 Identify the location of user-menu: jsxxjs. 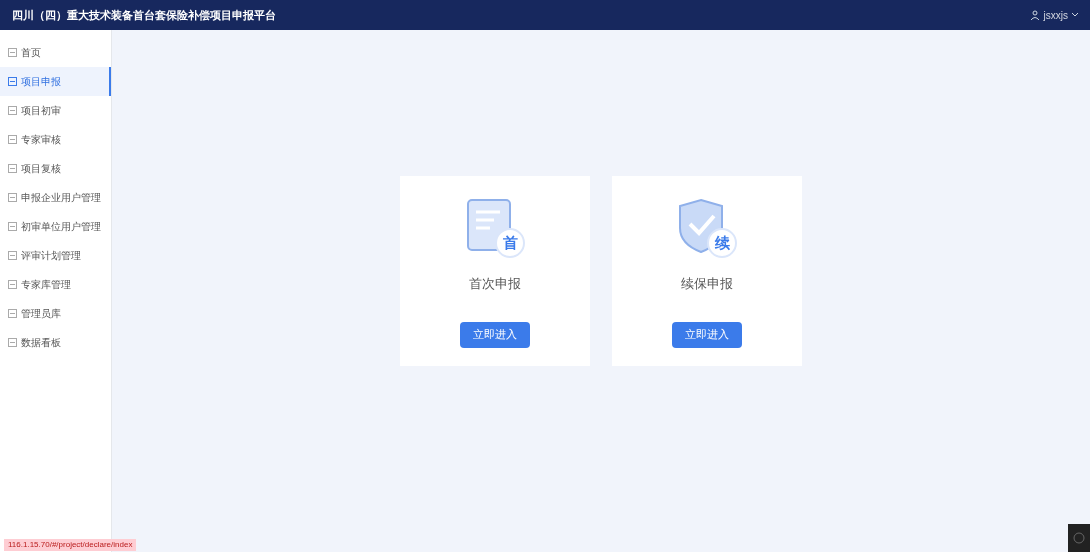
(1053, 15).